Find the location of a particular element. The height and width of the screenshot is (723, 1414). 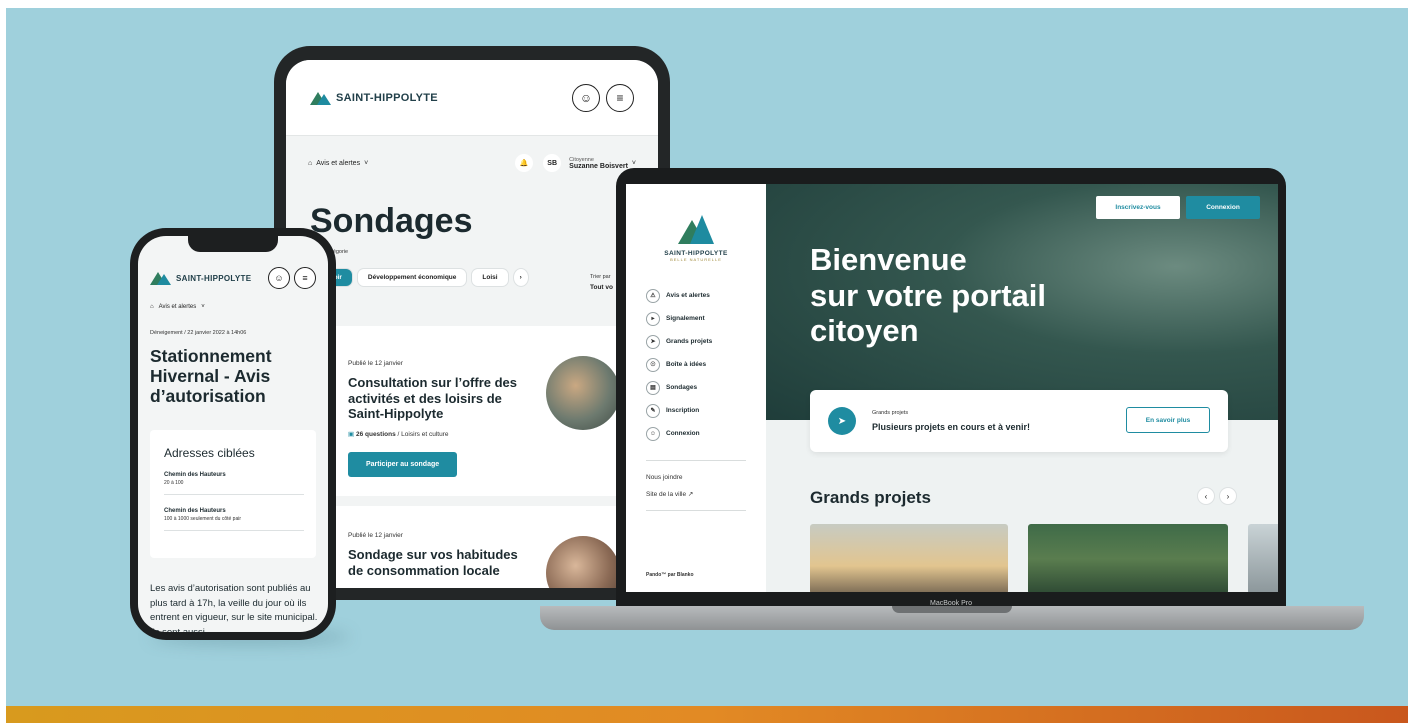

hero-line: sur votre portail is located at coordinates (928, 295).